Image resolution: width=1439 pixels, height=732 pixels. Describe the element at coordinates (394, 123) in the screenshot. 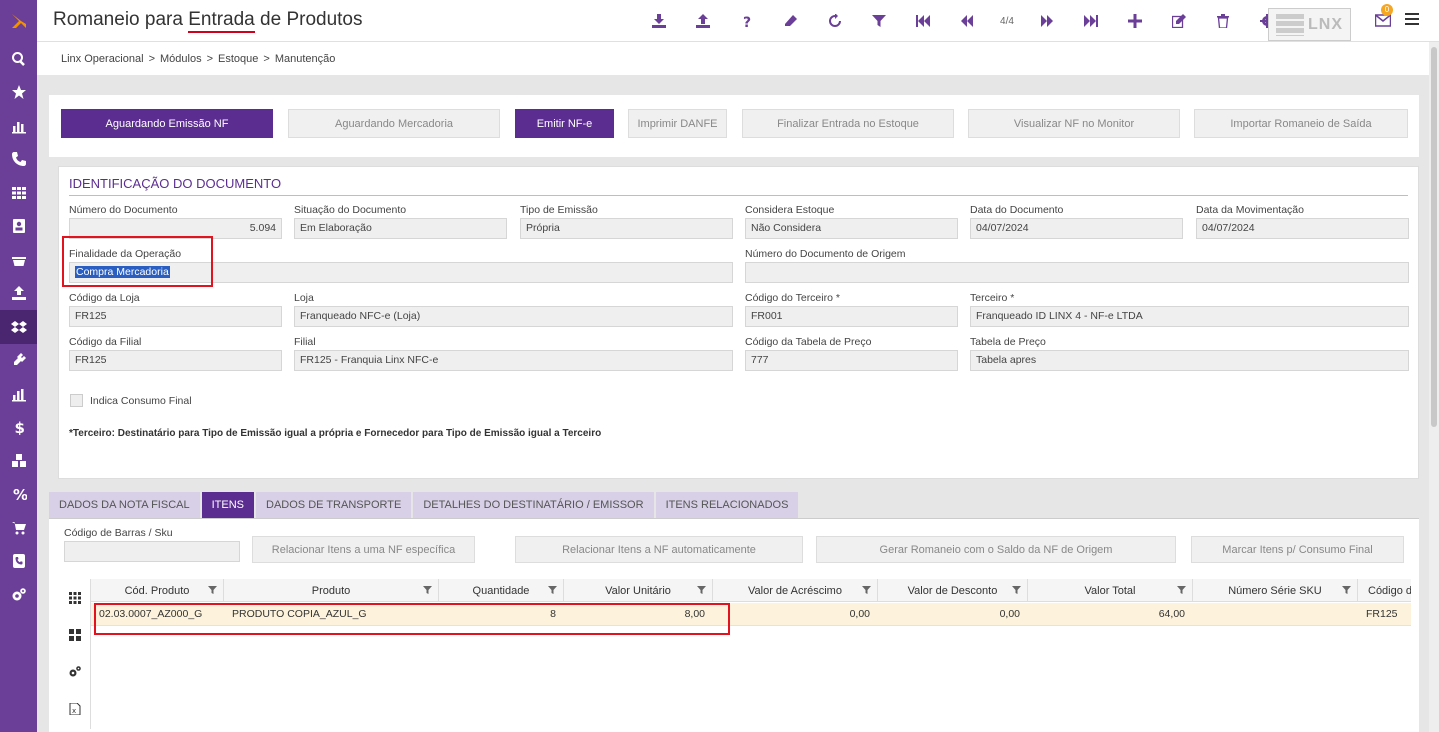

I see `aguardando-mercadoria-button: Aguardando Mercadoria` at that location.